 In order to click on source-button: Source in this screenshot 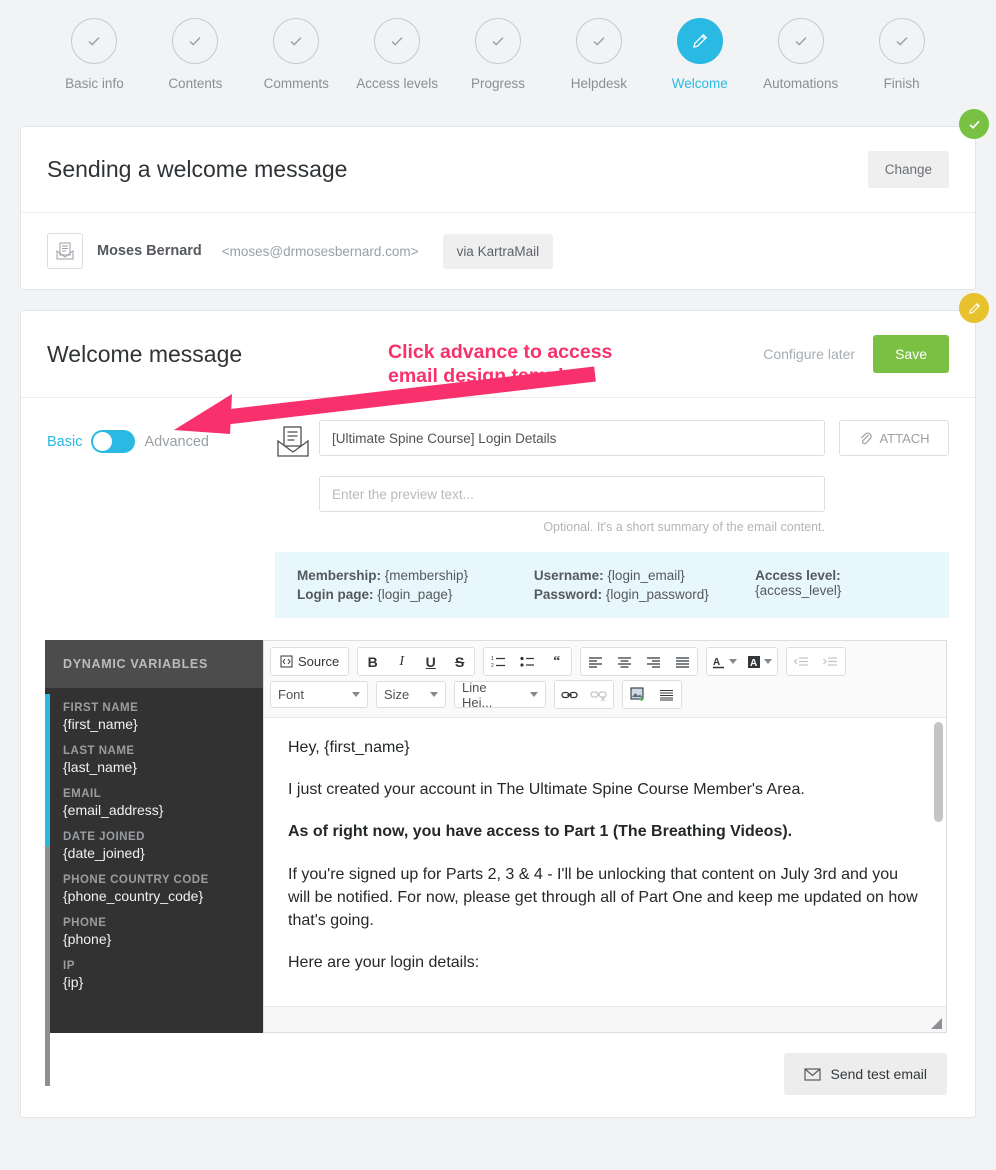, I will do `click(310, 661)`.